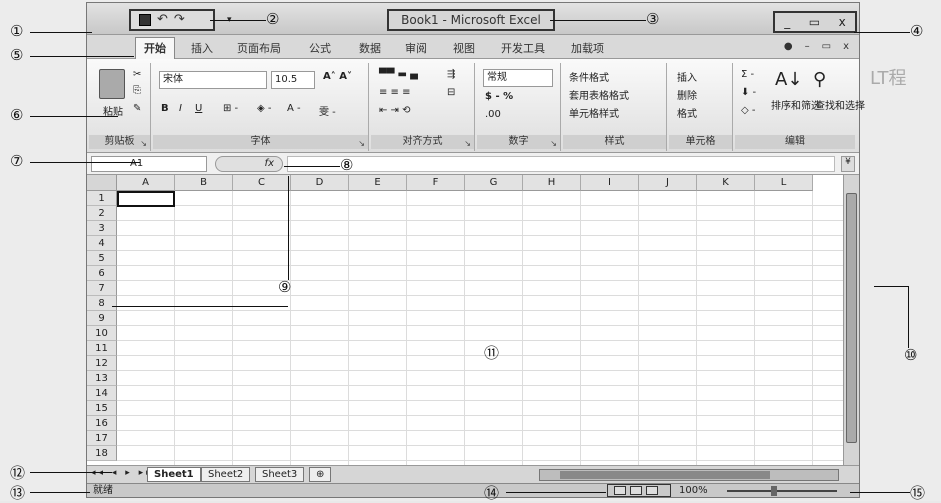 Image resolution: width=941 pixels, height=503 pixels. I want to click on zoom-slider-knob, so click(774, 491).